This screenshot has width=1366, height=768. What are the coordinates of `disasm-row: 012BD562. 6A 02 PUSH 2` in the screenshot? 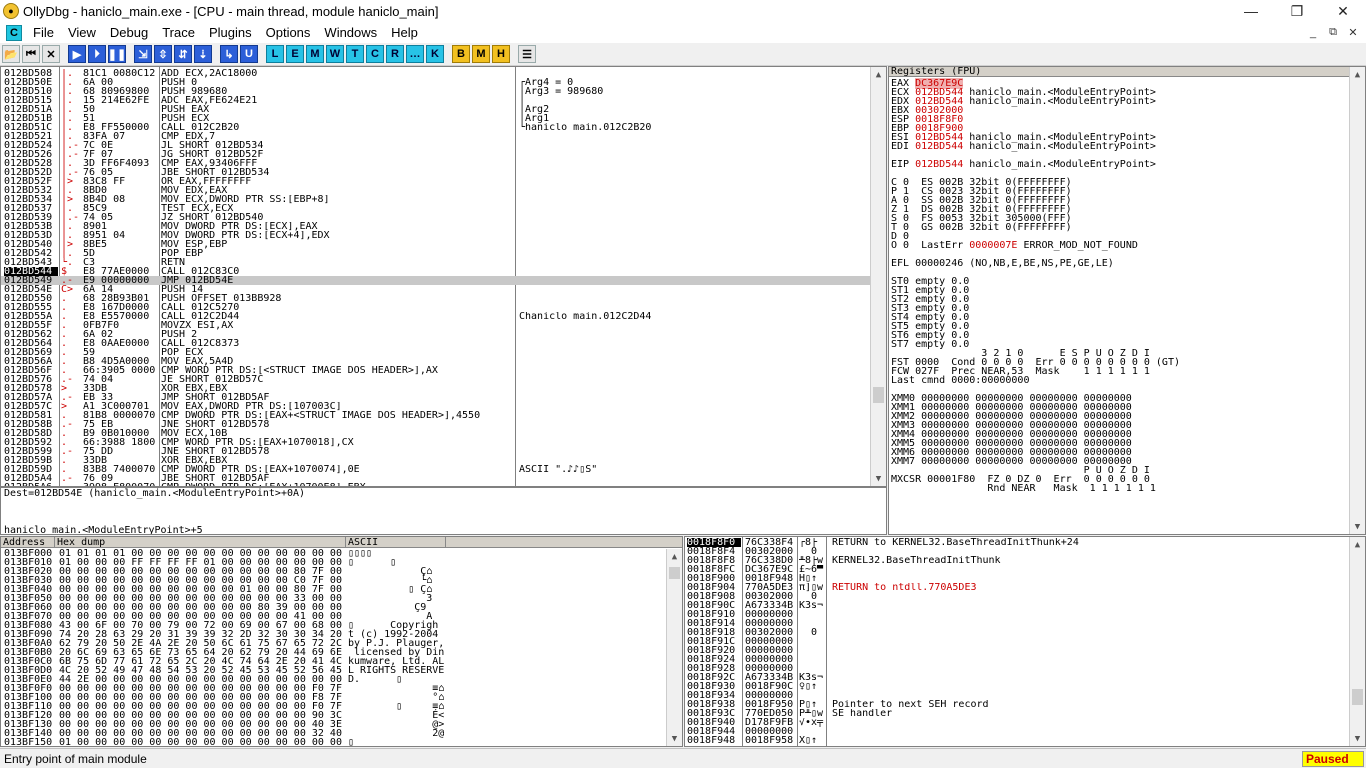 It's located at (435, 334).